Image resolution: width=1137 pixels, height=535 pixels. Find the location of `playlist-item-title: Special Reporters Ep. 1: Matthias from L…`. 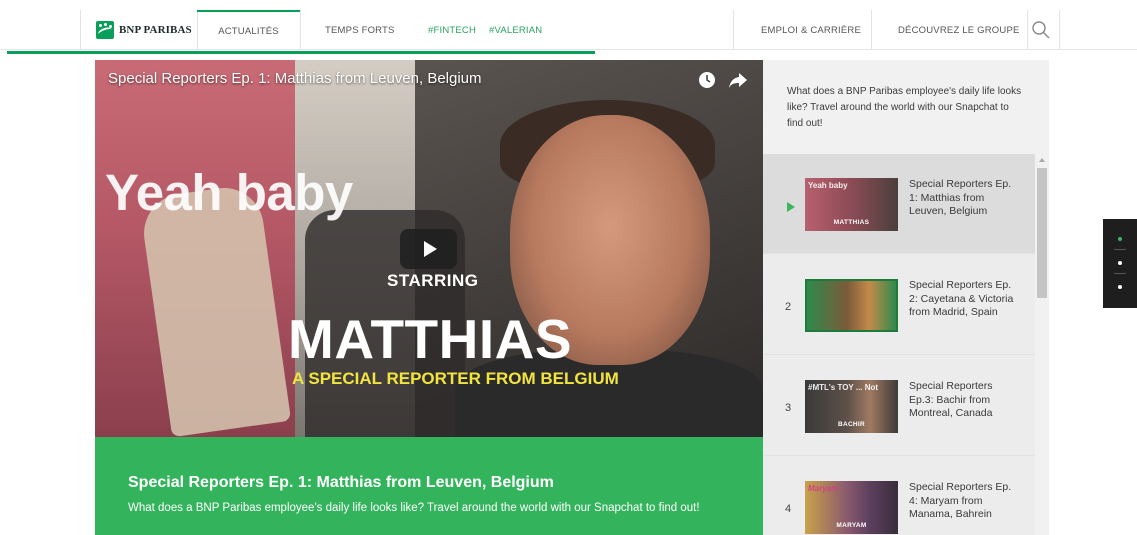

playlist-item-title: Special Reporters Ep. 1: Matthias from L… is located at coordinates (960, 197).